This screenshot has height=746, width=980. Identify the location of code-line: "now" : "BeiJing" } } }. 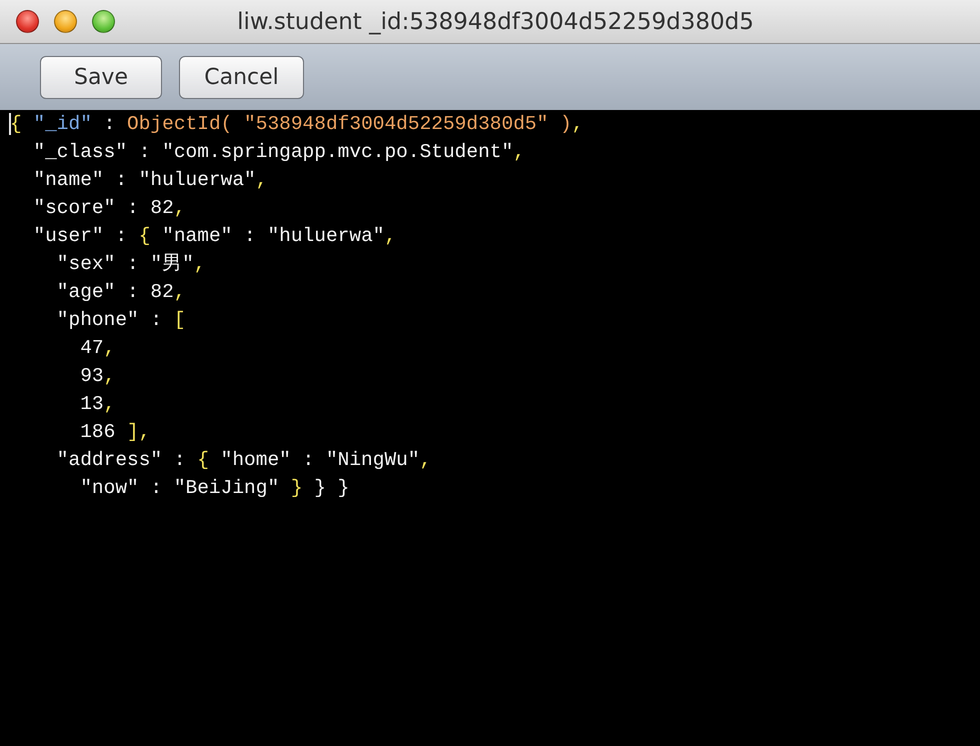
(214, 488).